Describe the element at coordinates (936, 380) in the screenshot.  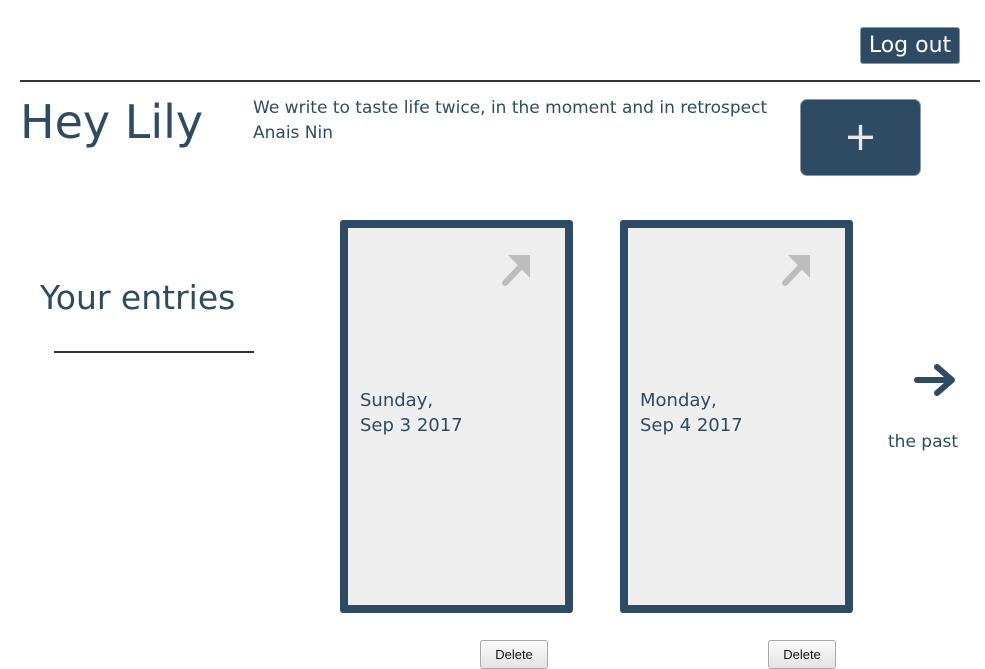
I see `arrow-right-icon` at that location.